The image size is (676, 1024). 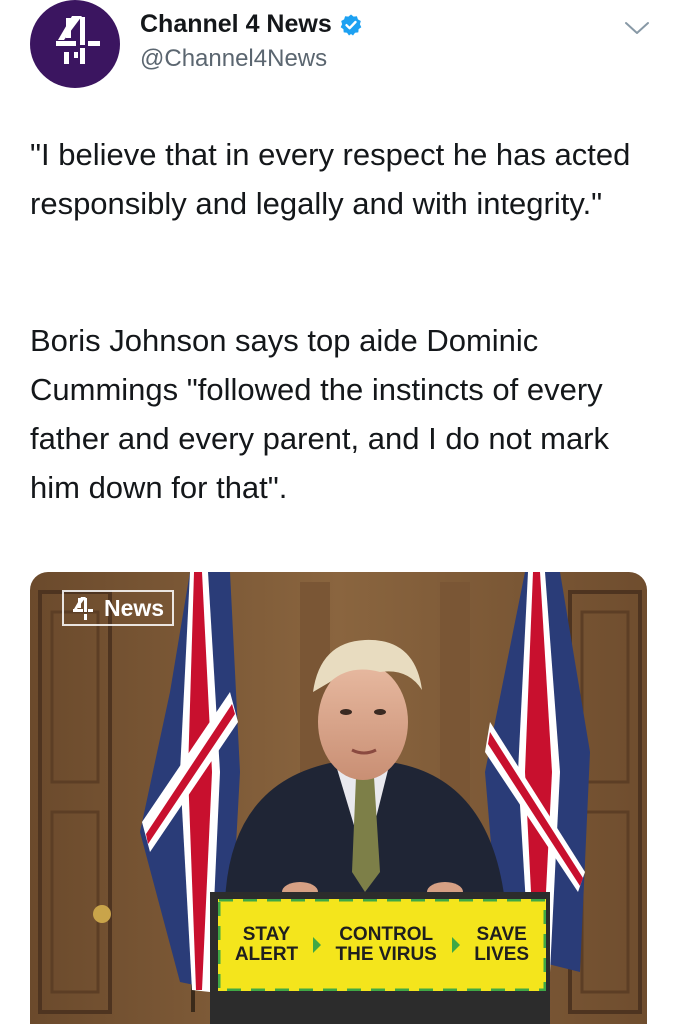 I want to click on author-name-row: Channel 4 News, so click(x=251, y=24).